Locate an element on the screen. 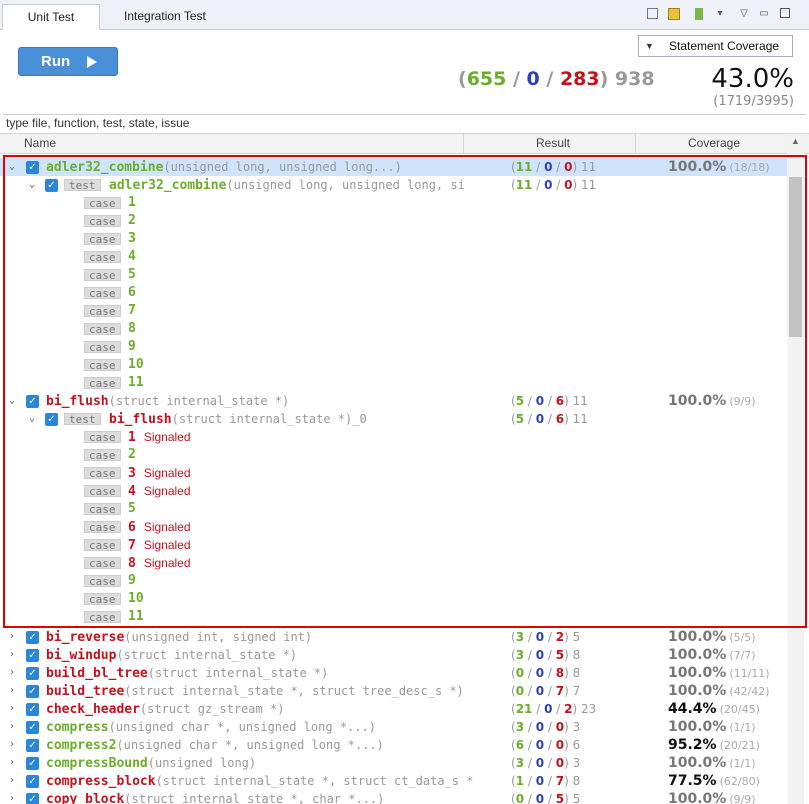 The height and width of the screenshot is (804, 809). case-row: case 3 Signaled is located at coordinates (393, 473).